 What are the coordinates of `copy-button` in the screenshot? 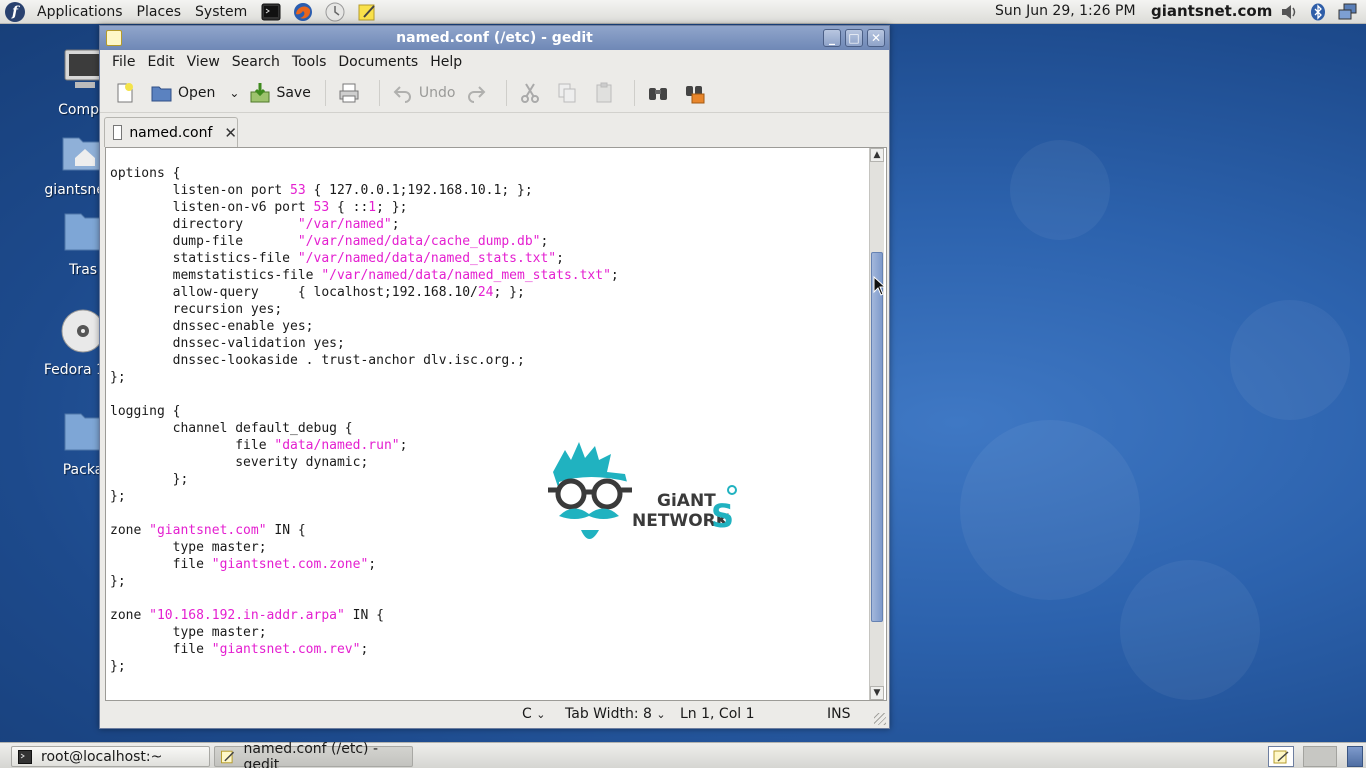 It's located at (569, 93).